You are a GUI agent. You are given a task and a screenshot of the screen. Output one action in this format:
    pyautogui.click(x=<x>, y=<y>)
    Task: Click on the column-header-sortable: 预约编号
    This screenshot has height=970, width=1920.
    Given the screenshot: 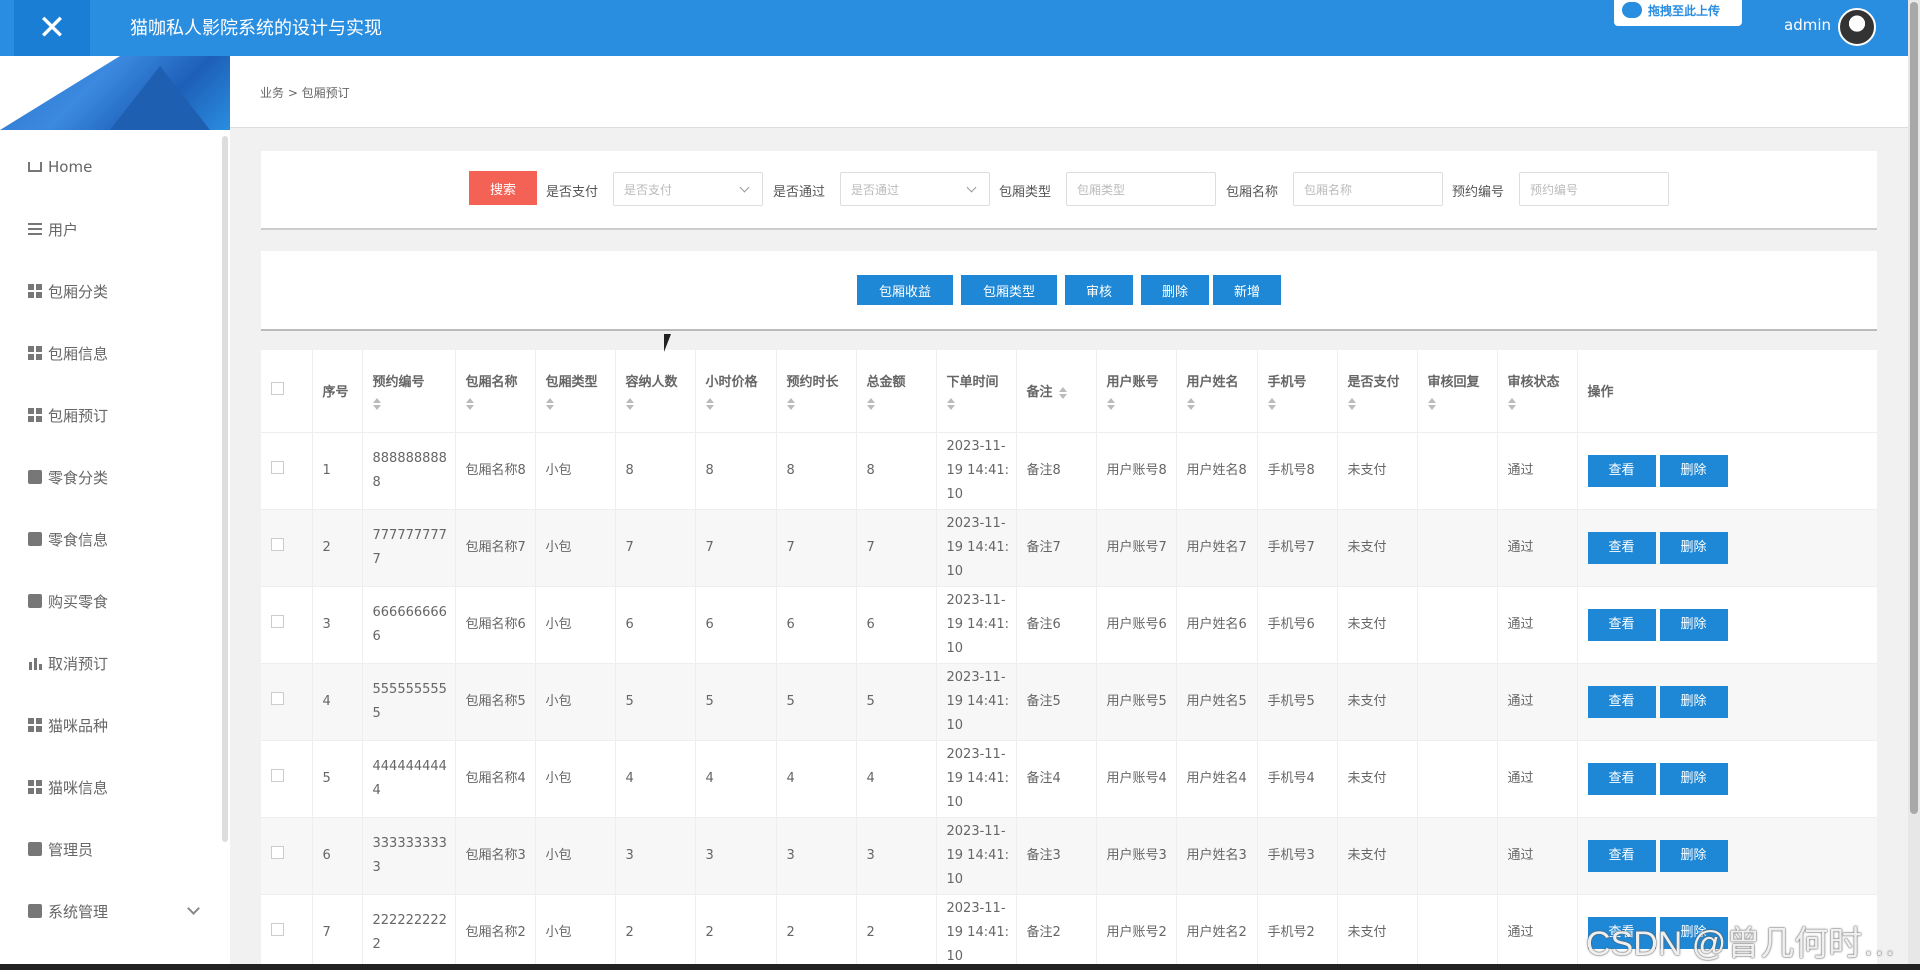 What is the action you would take?
    pyautogui.click(x=409, y=391)
    